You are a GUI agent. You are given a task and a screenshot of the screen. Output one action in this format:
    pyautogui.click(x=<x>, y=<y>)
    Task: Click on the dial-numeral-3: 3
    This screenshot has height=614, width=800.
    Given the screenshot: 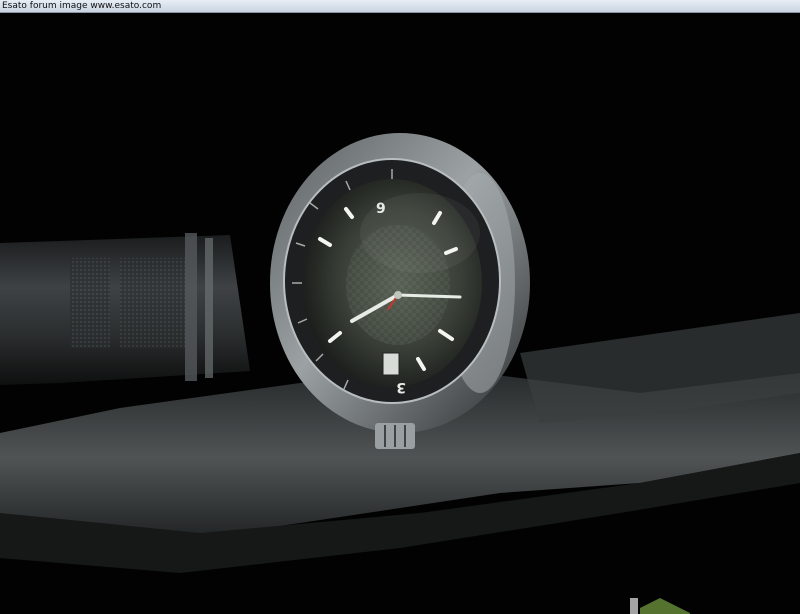 What is the action you would take?
    pyautogui.click(x=401, y=387)
    